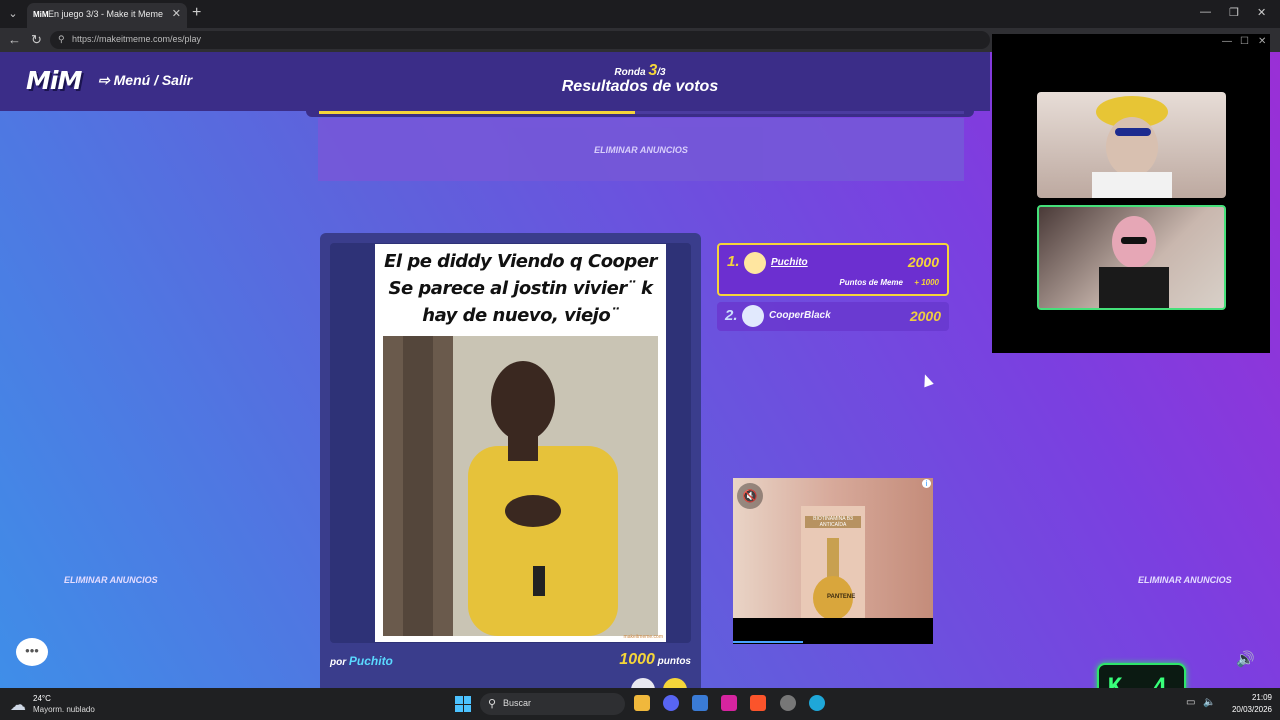  Describe the element at coordinates (750, 496) in the screenshot. I see `mute-icon: 🔇` at that location.